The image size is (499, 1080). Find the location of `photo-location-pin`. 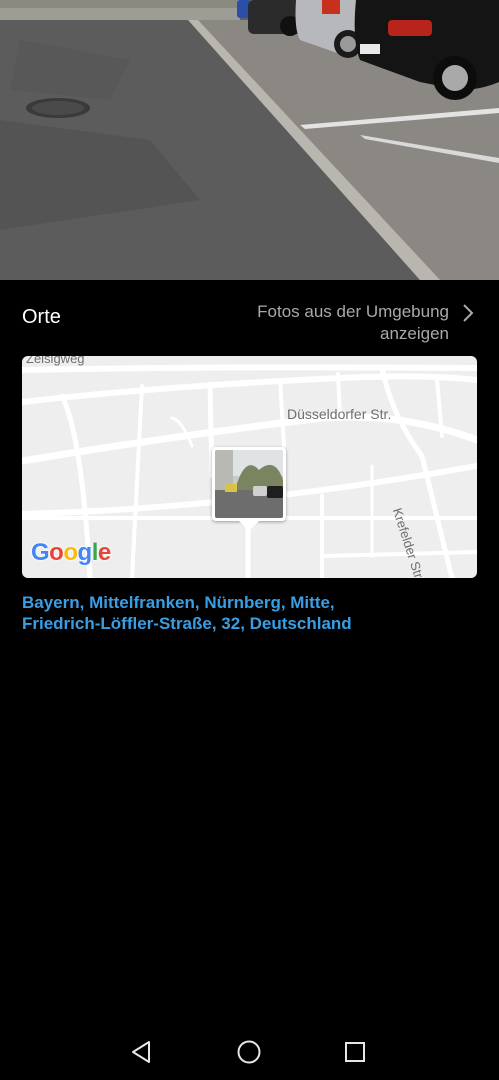

photo-location-pin is located at coordinates (249, 489).